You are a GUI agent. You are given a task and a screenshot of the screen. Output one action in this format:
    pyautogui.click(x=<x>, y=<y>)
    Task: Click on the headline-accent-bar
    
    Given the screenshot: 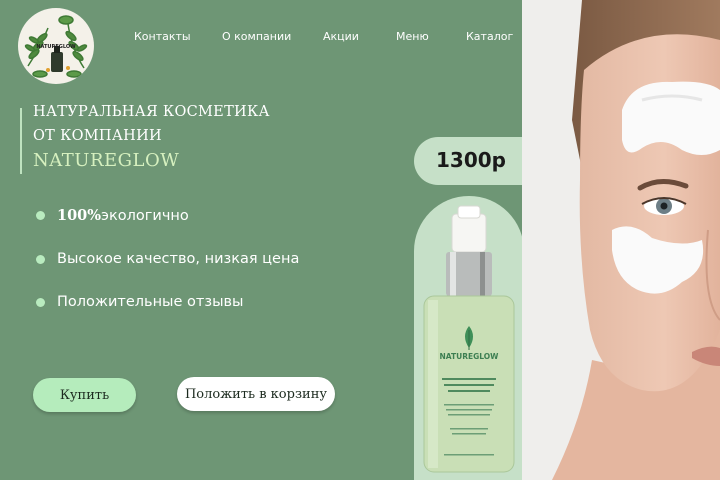 What is the action you would take?
    pyautogui.click(x=21, y=141)
    